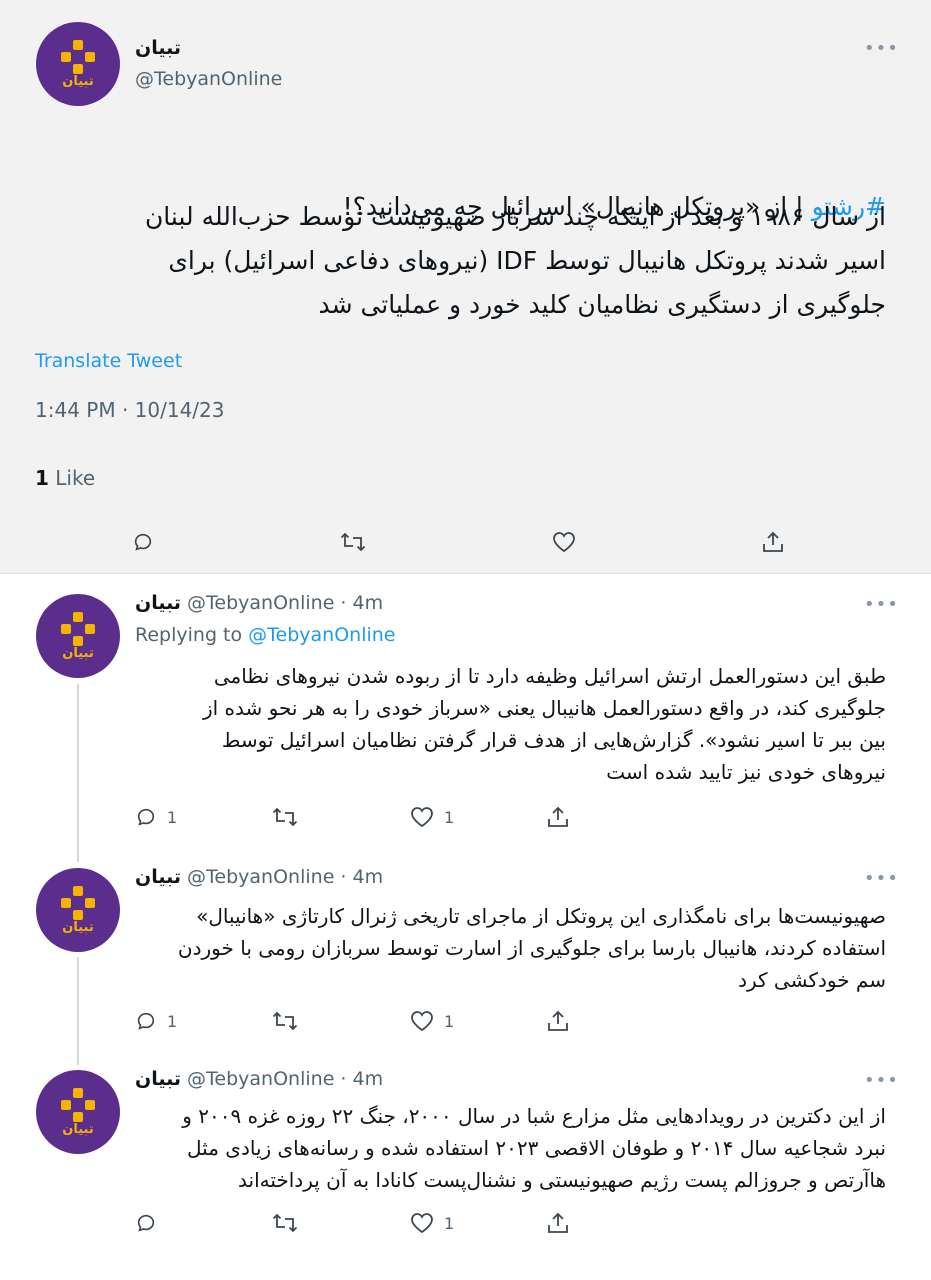 The width and height of the screenshot is (931, 1280). Describe the element at coordinates (72, 478) in the screenshot. I see `like-count-label: Like` at that location.